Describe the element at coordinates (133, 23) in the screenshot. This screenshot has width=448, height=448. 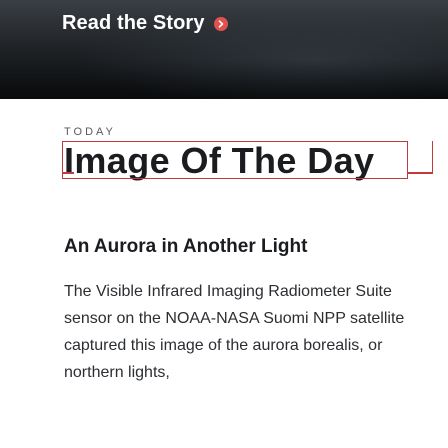
I see `read-story-label: Read the Story` at that location.